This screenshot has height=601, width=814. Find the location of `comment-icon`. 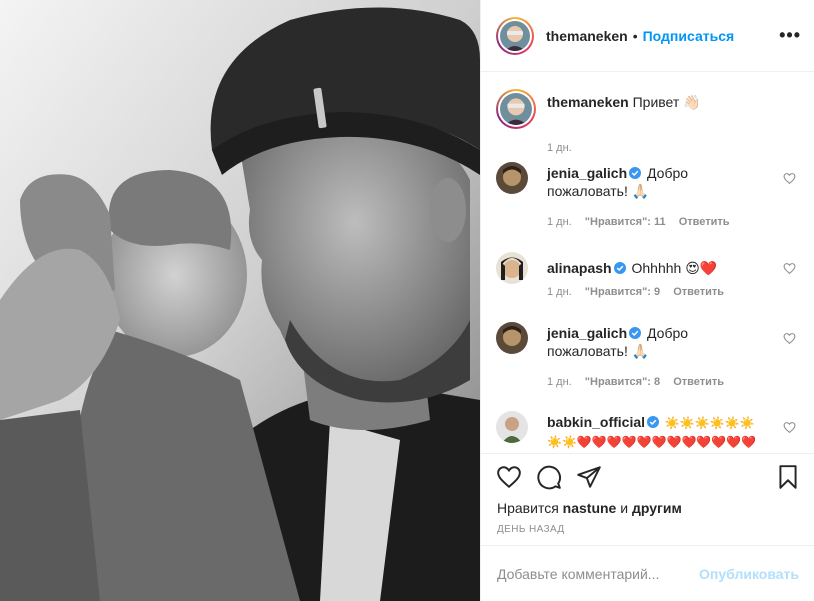

comment-icon is located at coordinates (549, 477).